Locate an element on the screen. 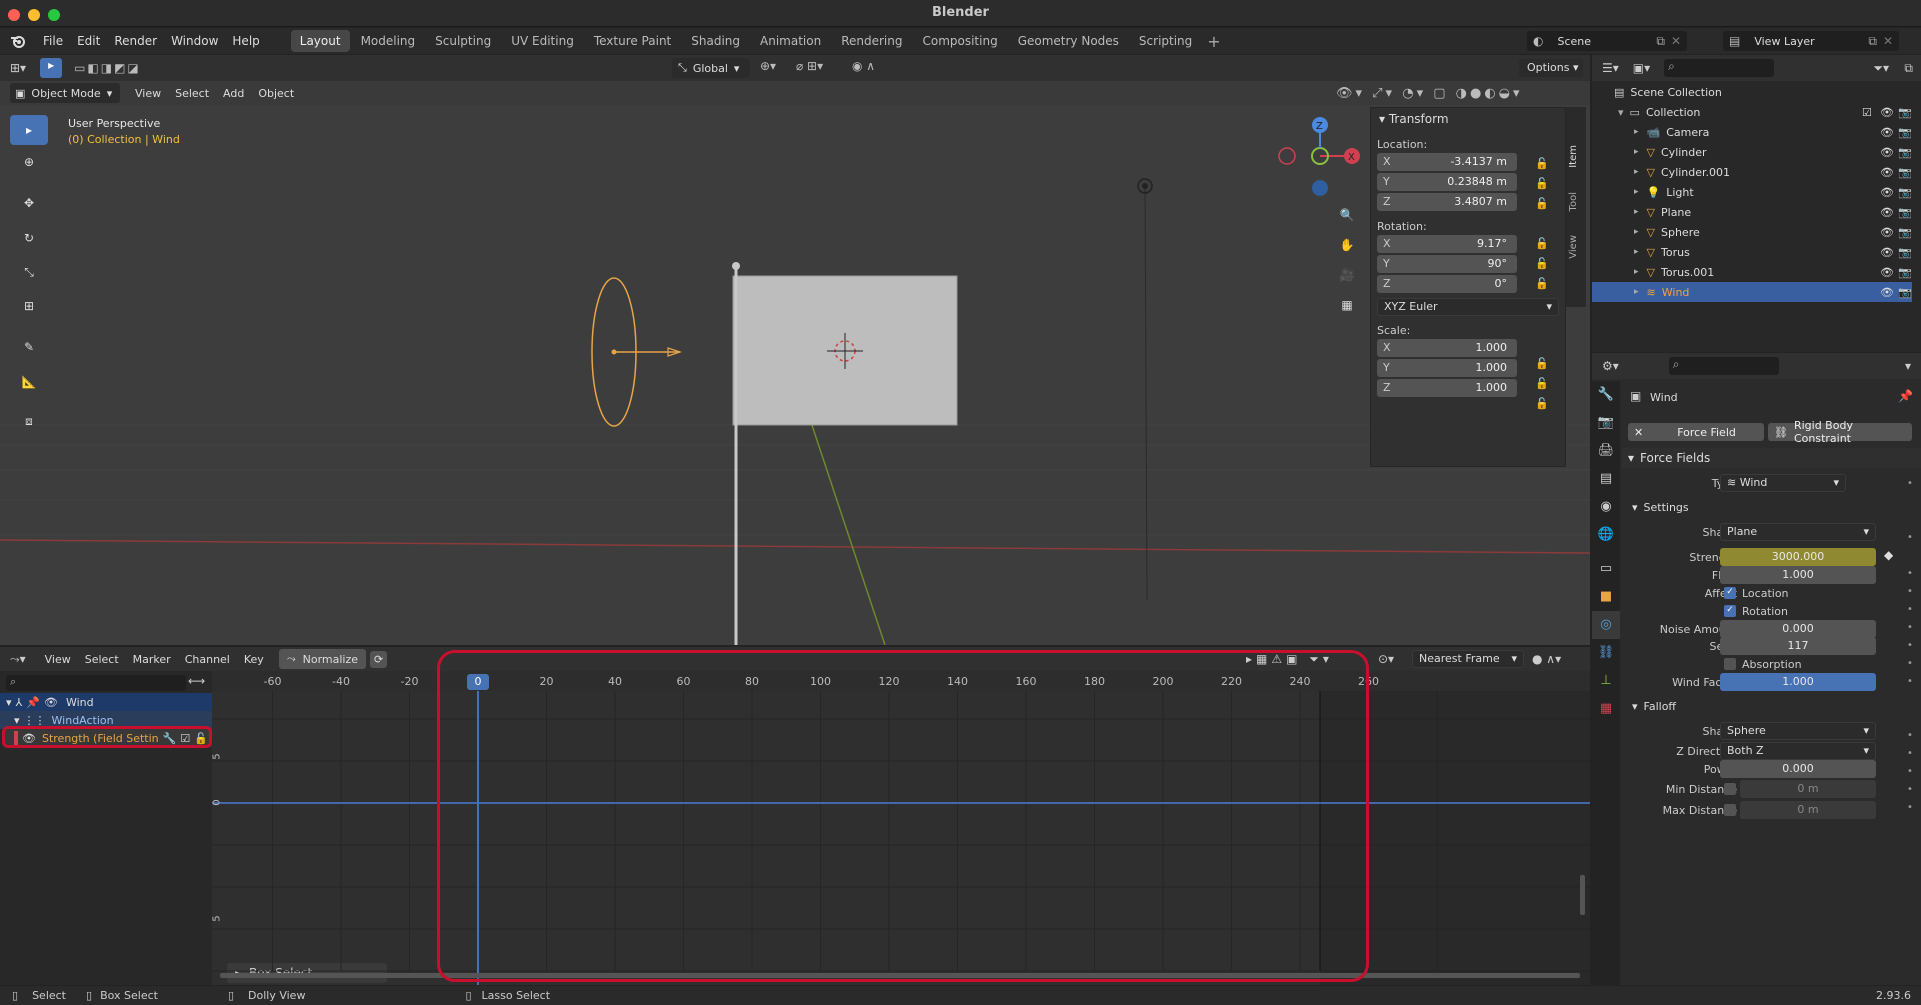 The height and width of the screenshot is (1005, 1921). channel-search: ⌕ is located at coordinates (96, 683).